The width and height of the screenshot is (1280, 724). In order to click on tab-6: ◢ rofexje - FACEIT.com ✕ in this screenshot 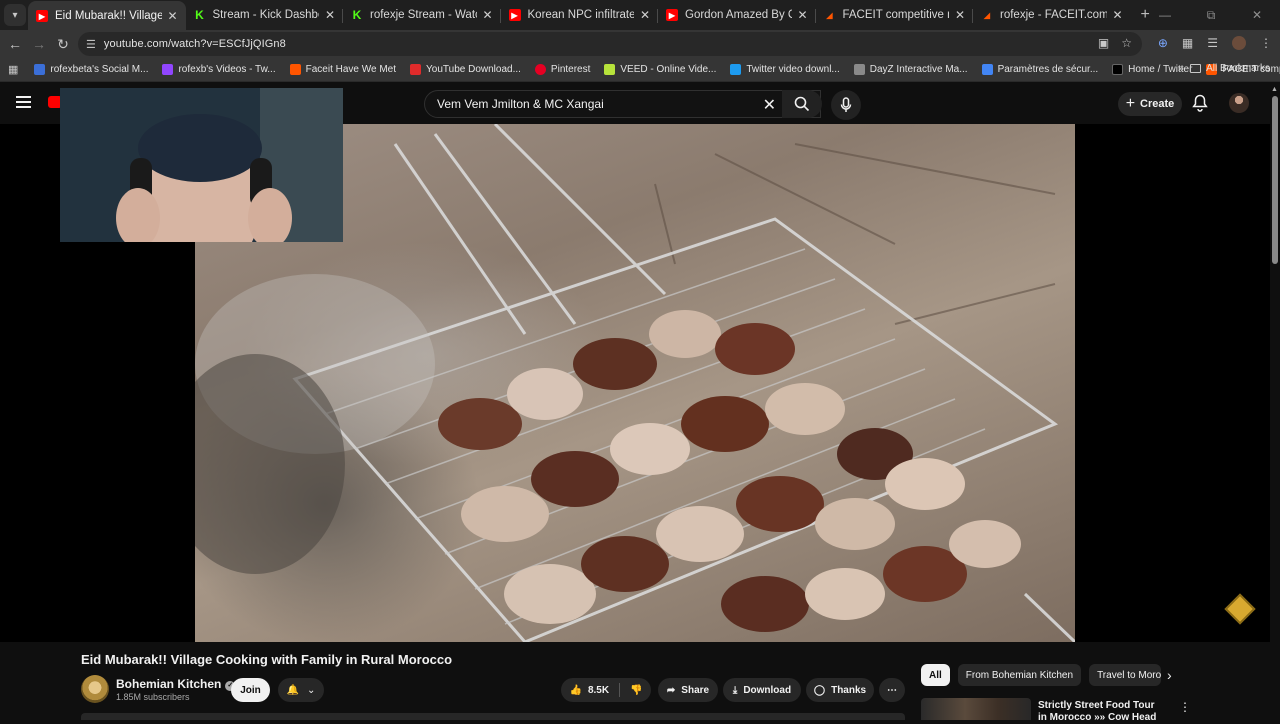, I will do `click(1052, 15)`.